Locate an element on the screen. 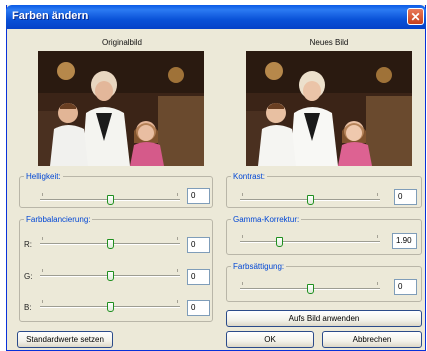  blue-channel-slider is located at coordinates (110, 307).